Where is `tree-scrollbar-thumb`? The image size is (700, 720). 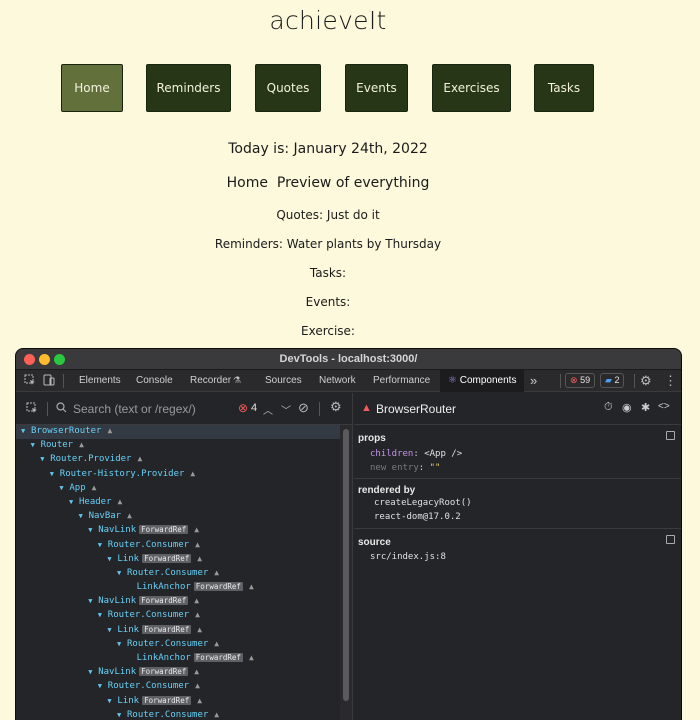
tree-scrollbar-thumb is located at coordinates (346, 565).